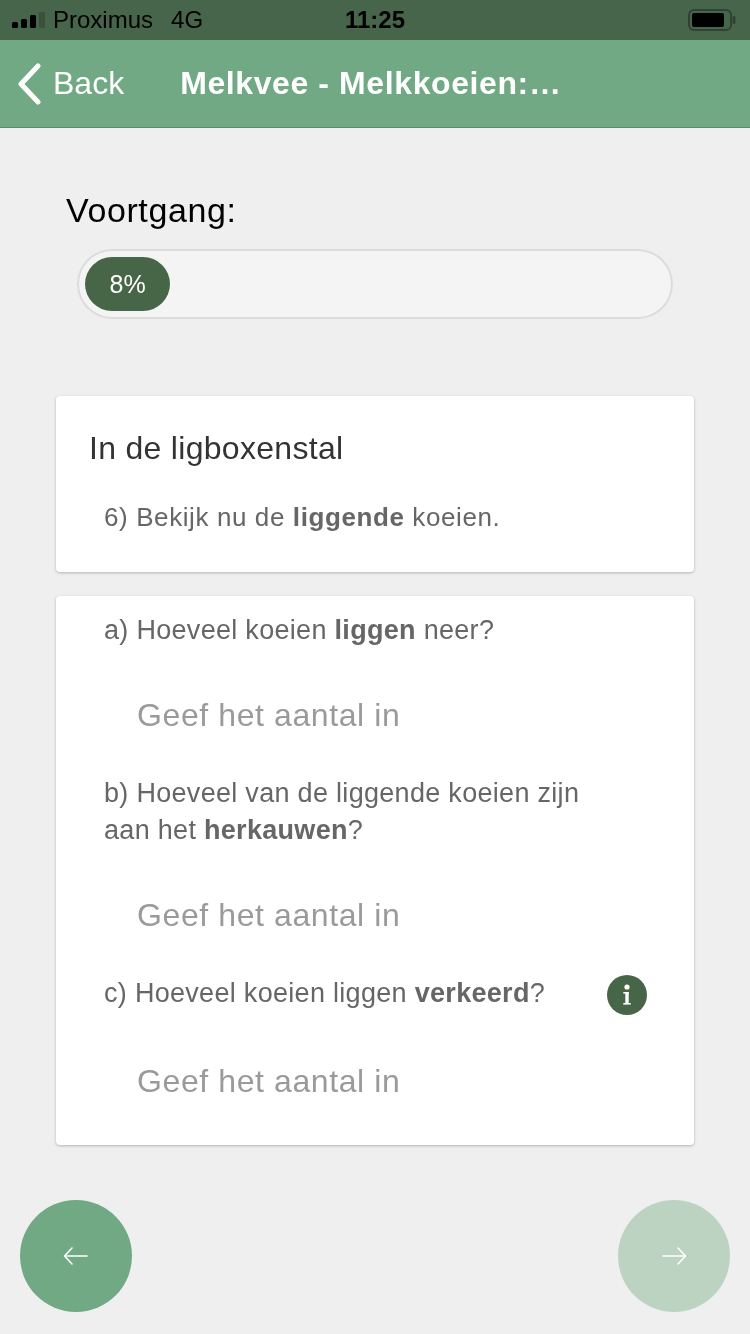 This screenshot has width=750, height=1334. What do you see at coordinates (303, 517) in the screenshot?
I see `instruction-text: 6) Bekijk nu de liggende koeien.` at bounding box center [303, 517].